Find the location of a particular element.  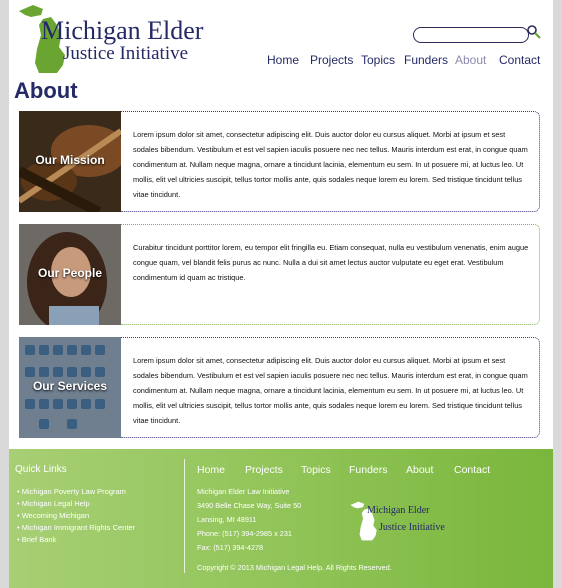

quick-link-item: Michigan Immigrant Rights Center is located at coordinates (76, 527).